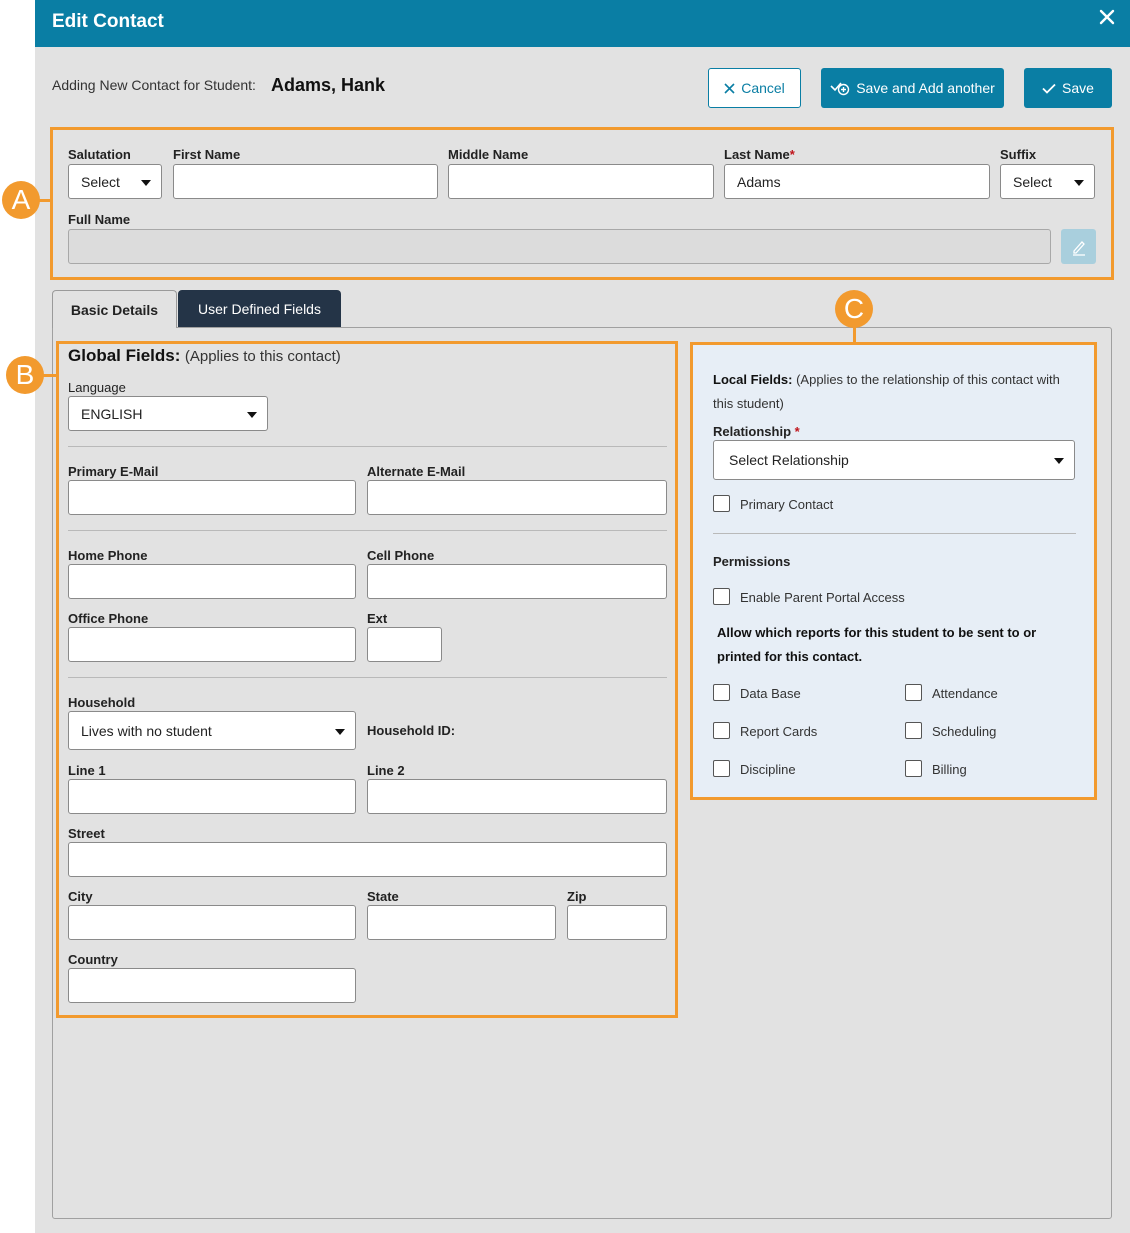 This screenshot has width=1130, height=1233. Describe the element at coordinates (1032, 181) in the screenshot. I see `suffix-value: Select` at that location.